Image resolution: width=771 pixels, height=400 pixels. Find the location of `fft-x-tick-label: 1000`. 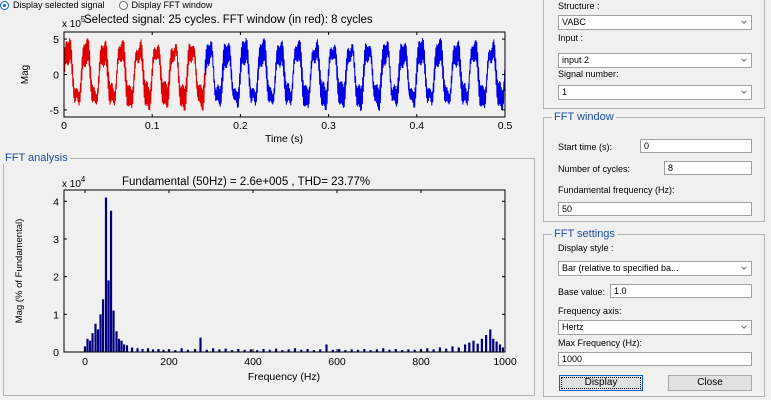

fft-x-tick-label: 1000 is located at coordinates (505, 362).